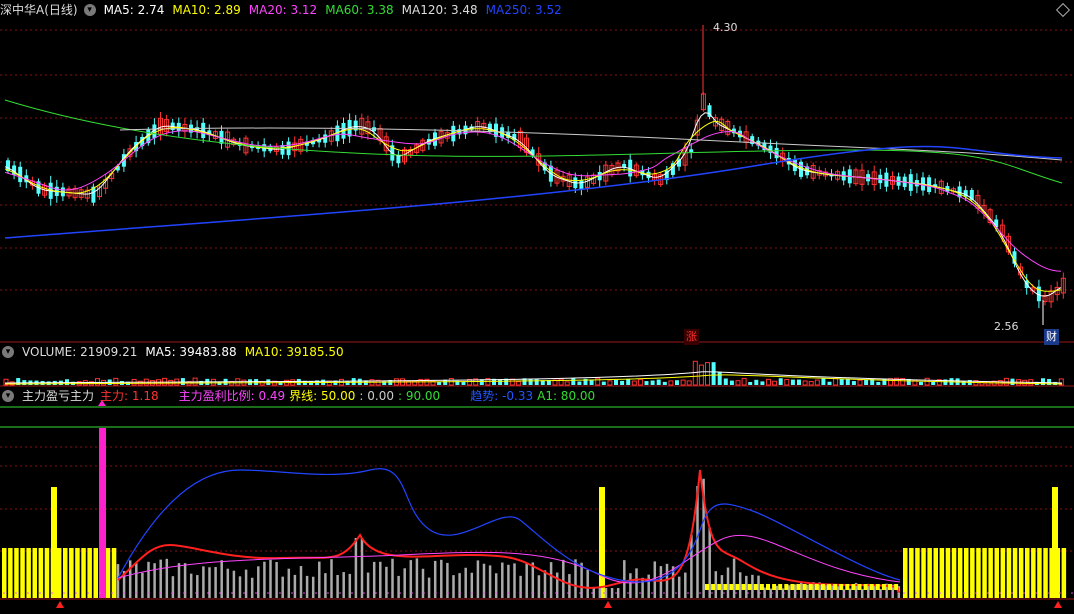 The width and height of the screenshot is (1074, 614). What do you see at coordinates (191, 352) in the screenshot?
I see `volume-ma5-label: MA5: 39483.88` at bounding box center [191, 352].